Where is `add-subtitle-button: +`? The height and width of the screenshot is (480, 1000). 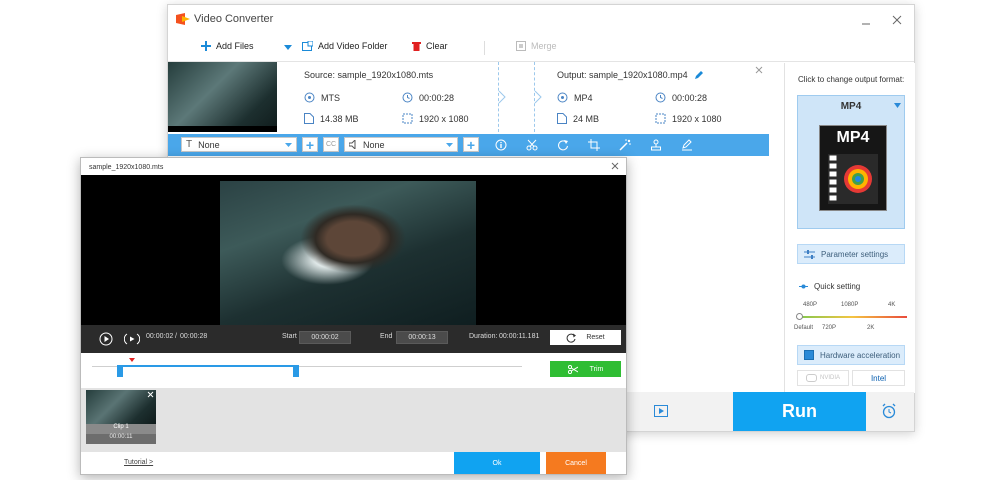
add-subtitle-button: + is located at coordinates (310, 144).